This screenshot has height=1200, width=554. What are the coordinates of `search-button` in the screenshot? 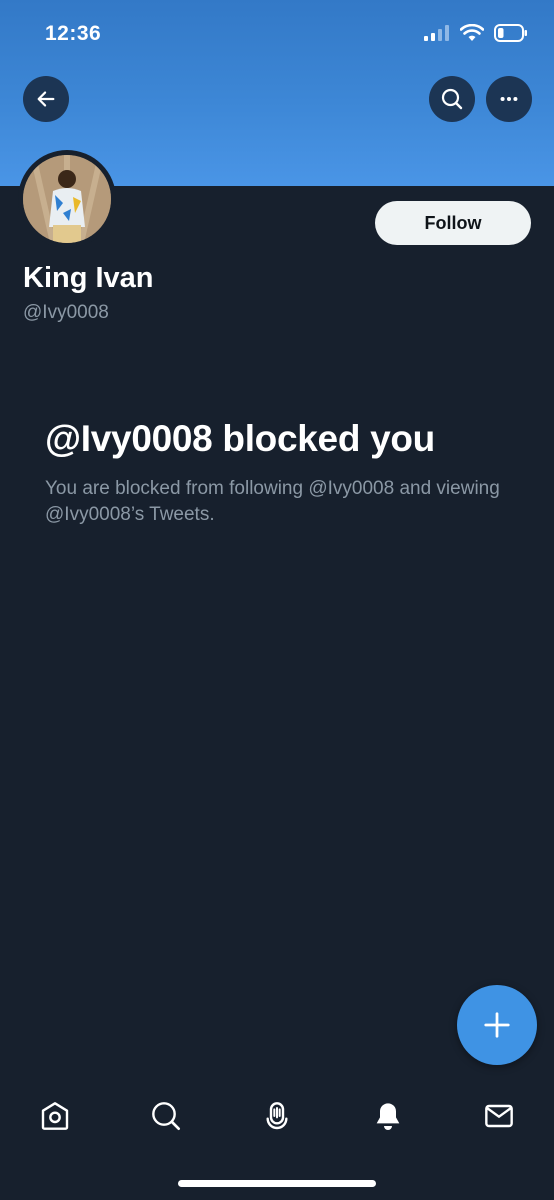 It's located at (452, 99).